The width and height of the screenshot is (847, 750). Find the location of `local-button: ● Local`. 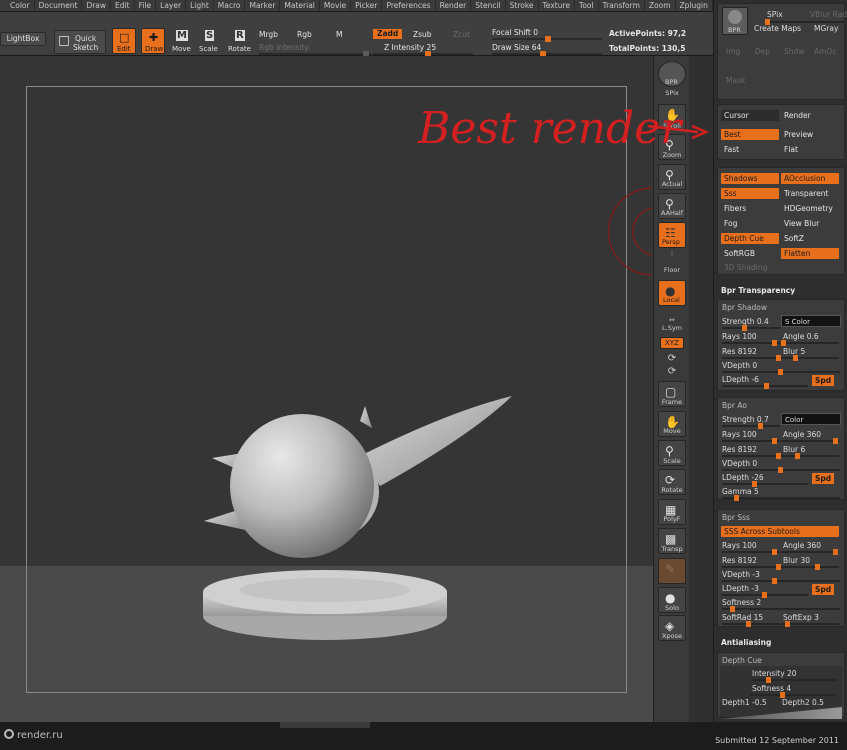

local-button: ● Local is located at coordinates (672, 293).